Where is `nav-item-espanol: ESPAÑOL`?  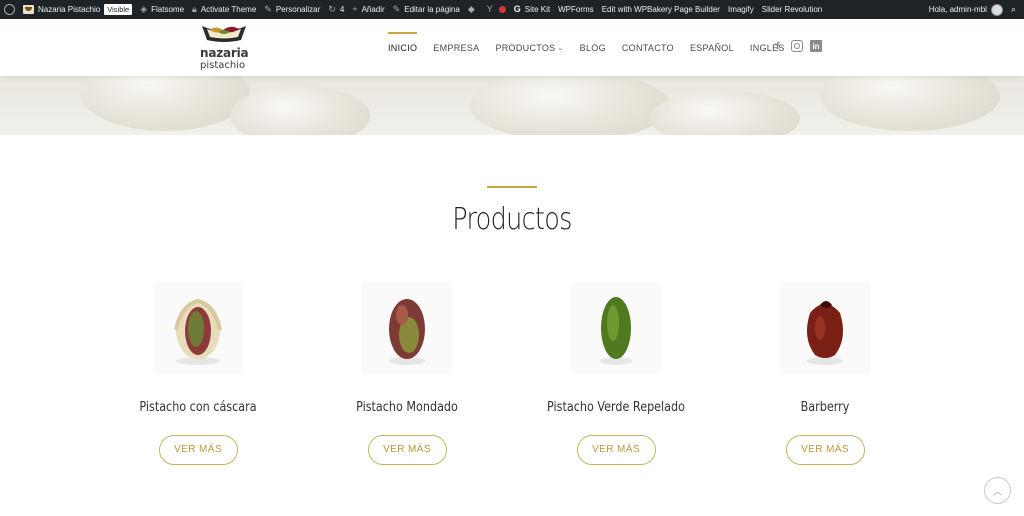
nav-item-espanol: ESPAÑOL is located at coordinates (712, 47).